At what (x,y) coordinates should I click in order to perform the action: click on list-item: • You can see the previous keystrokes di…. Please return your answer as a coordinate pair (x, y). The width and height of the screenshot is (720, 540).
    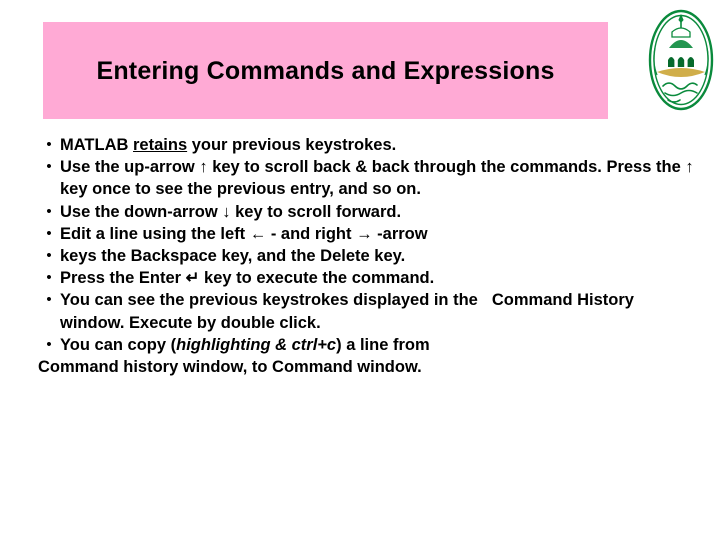
    Looking at the image, I should click on (368, 311).